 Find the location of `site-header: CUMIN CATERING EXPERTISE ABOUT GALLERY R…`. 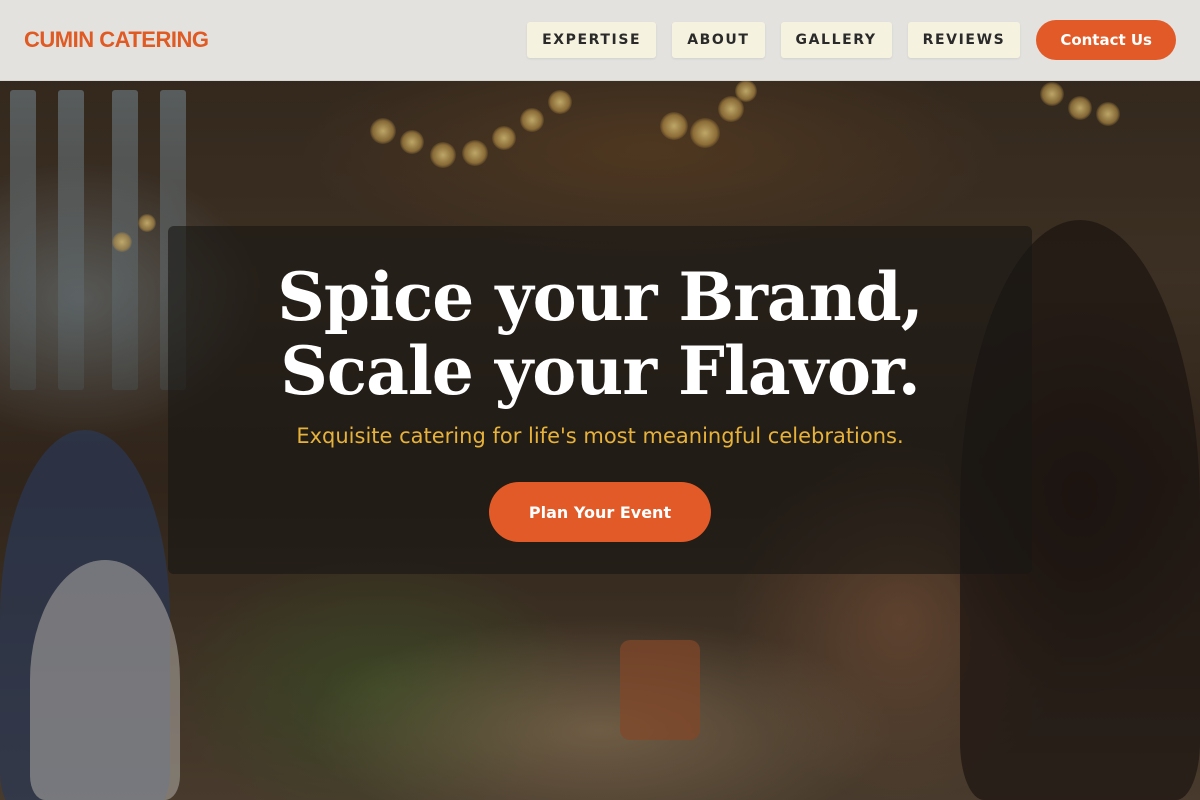

site-header: CUMIN CATERING EXPERTISE ABOUT GALLERY R… is located at coordinates (600, 40).